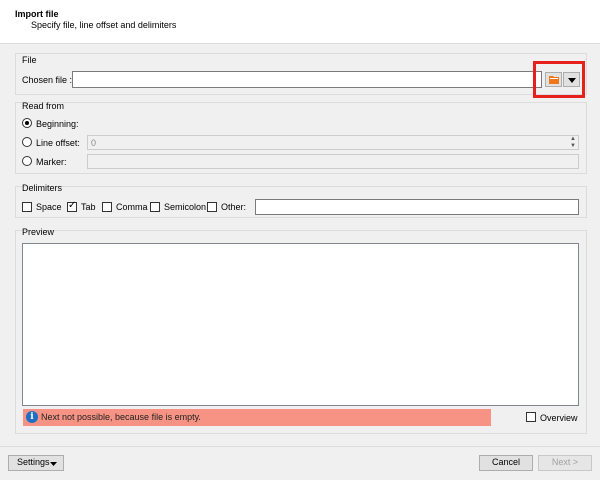 Image resolution: width=600 pixels, height=480 pixels. Describe the element at coordinates (234, 207) in the screenshot. I see `checkbox-other-label: Other:` at that location.